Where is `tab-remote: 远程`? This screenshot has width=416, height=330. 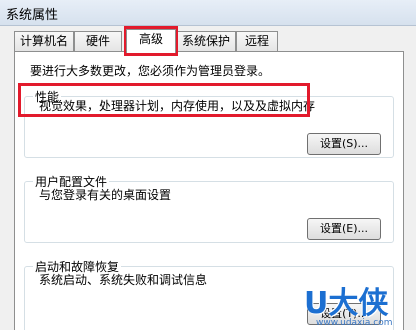
tab-remote: 远程 is located at coordinates (257, 41).